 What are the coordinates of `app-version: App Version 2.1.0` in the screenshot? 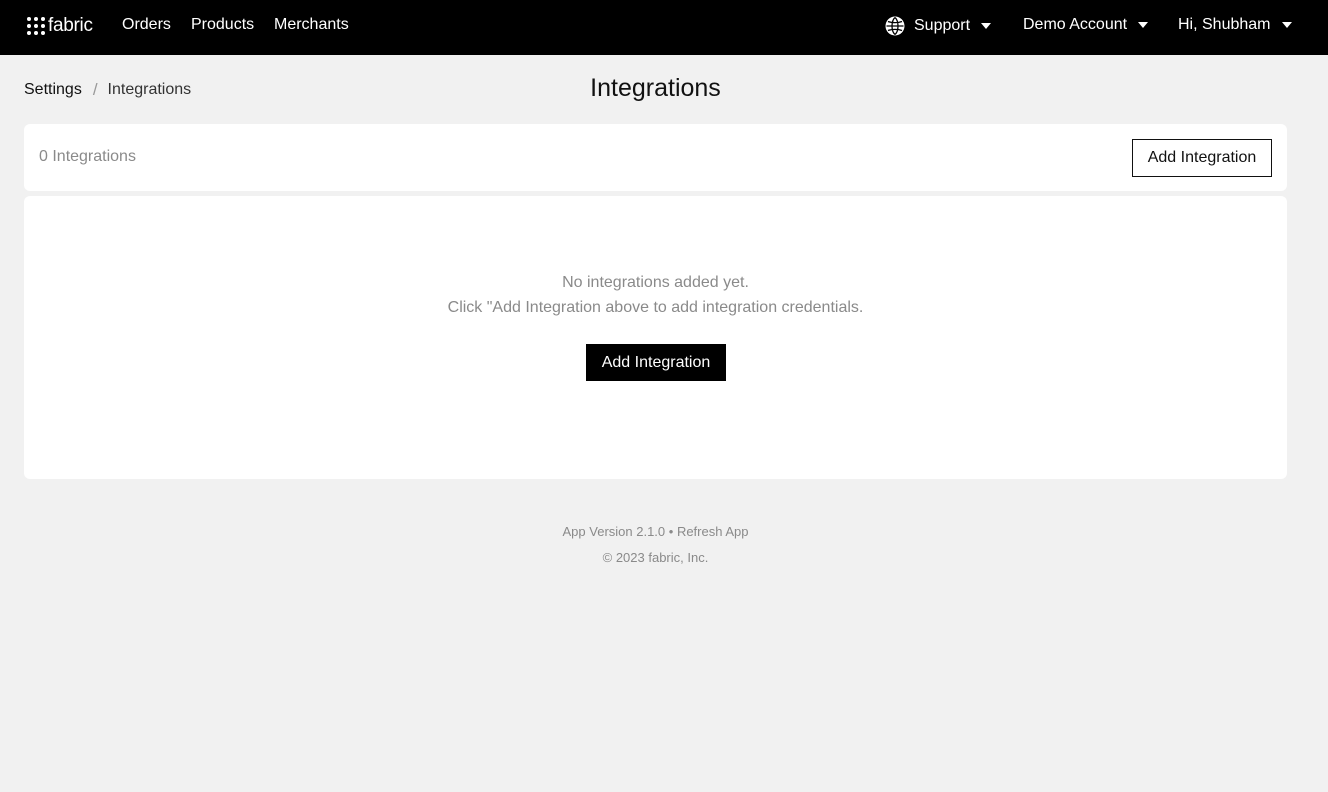 It's located at (614, 531).